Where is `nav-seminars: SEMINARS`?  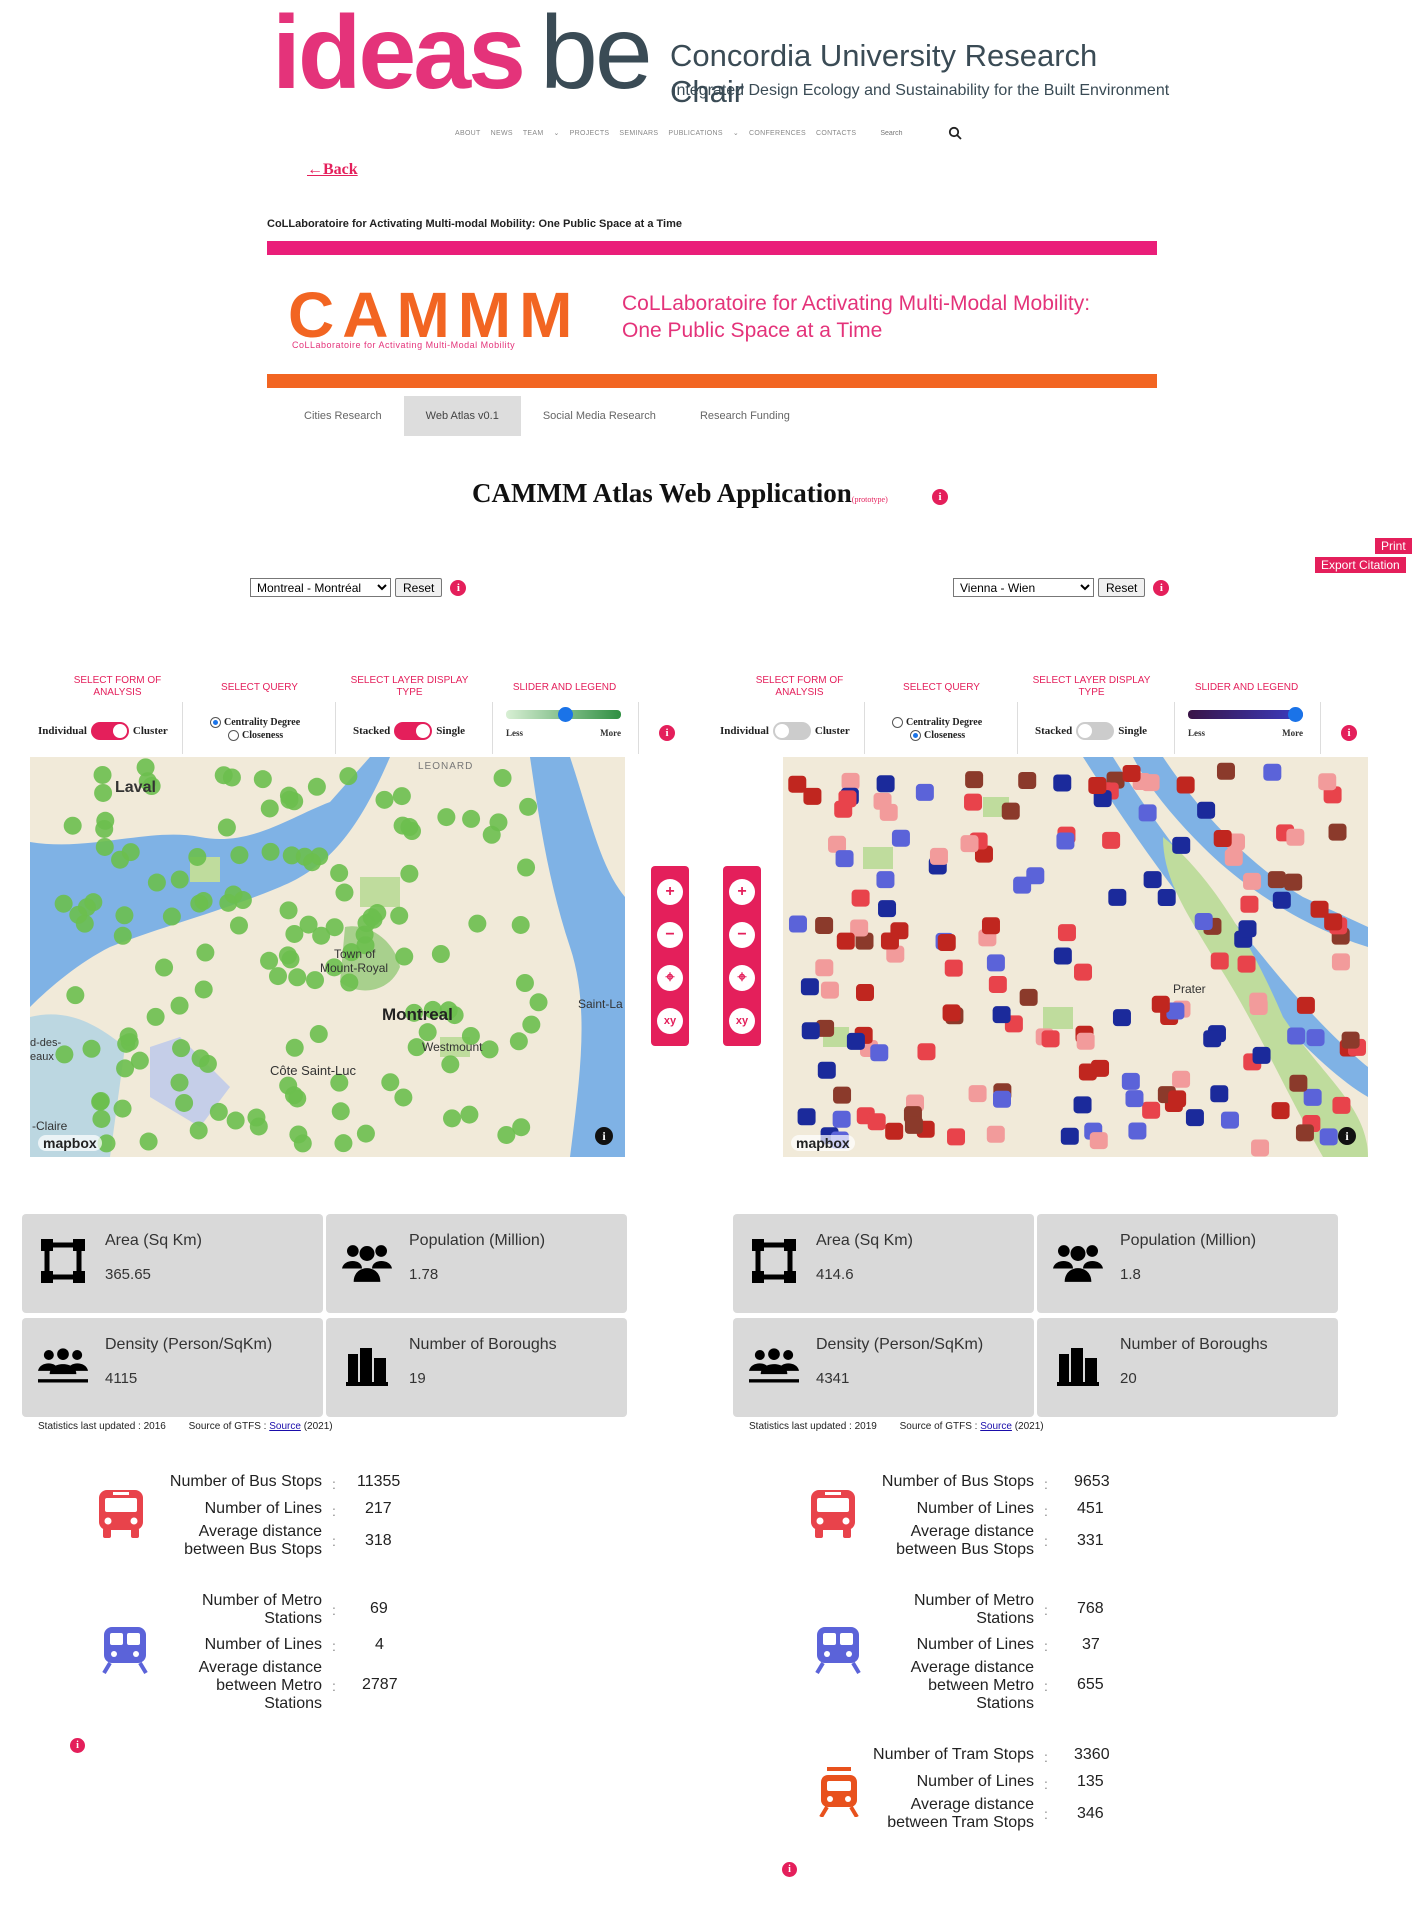
nav-seminars: SEMINARS is located at coordinates (638, 133).